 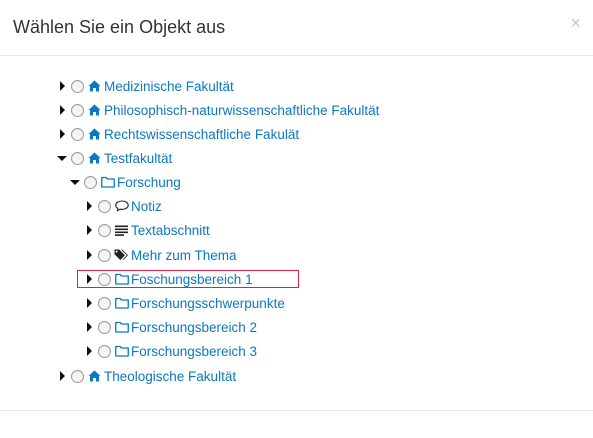 I want to click on tree-node-forschungsbereich-3: Forschungsbereich 3, so click(x=170, y=351).